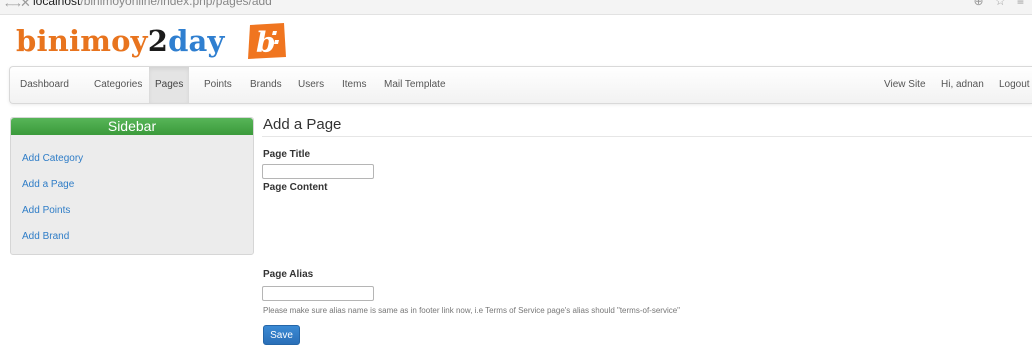 The image size is (1032, 345). I want to click on url-path: /binimoyonline/index.php/pages/add, so click(176, 4).